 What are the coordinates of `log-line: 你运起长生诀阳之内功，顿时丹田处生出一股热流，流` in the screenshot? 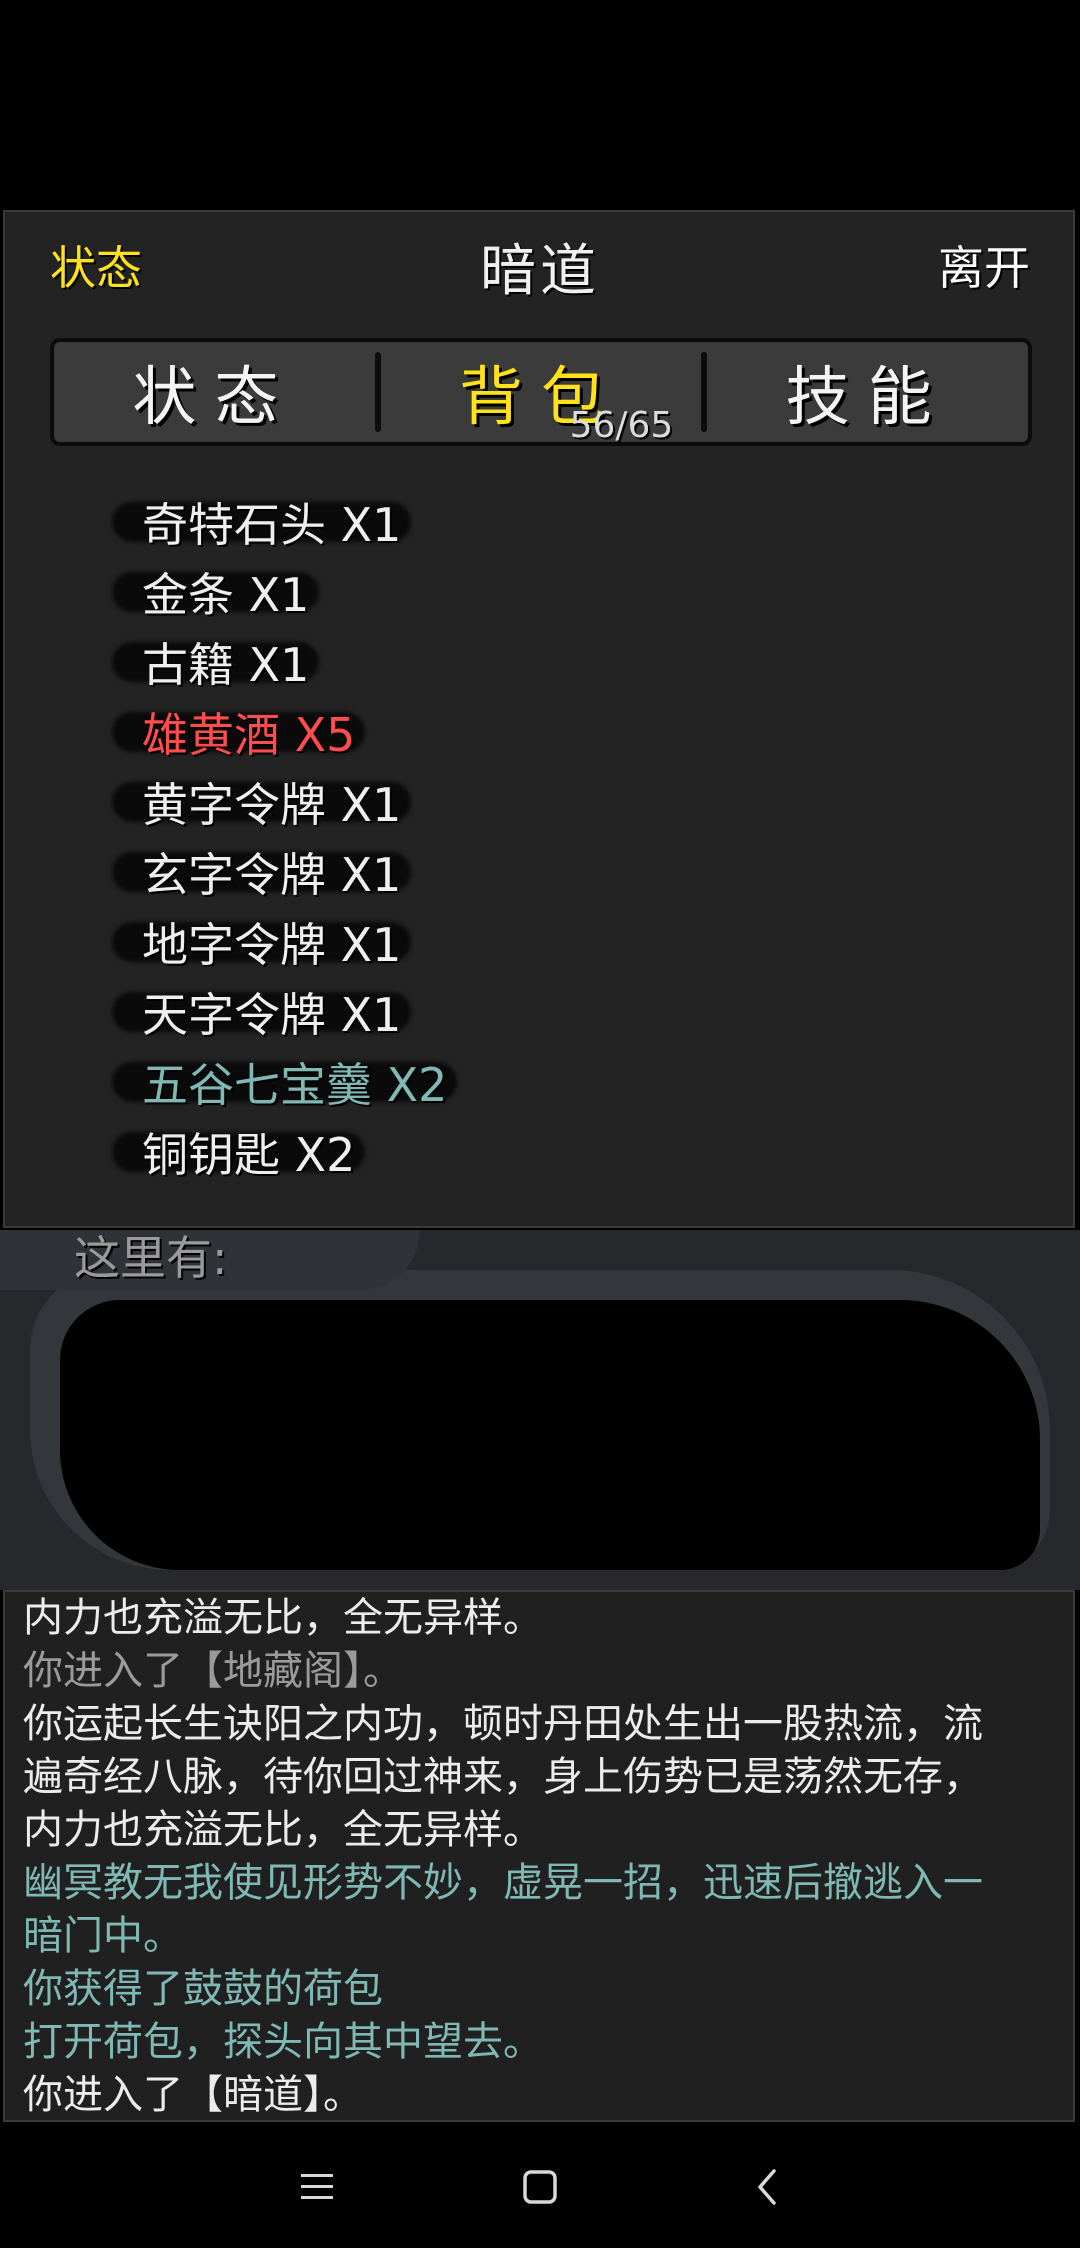 It's located at (503, 1724).